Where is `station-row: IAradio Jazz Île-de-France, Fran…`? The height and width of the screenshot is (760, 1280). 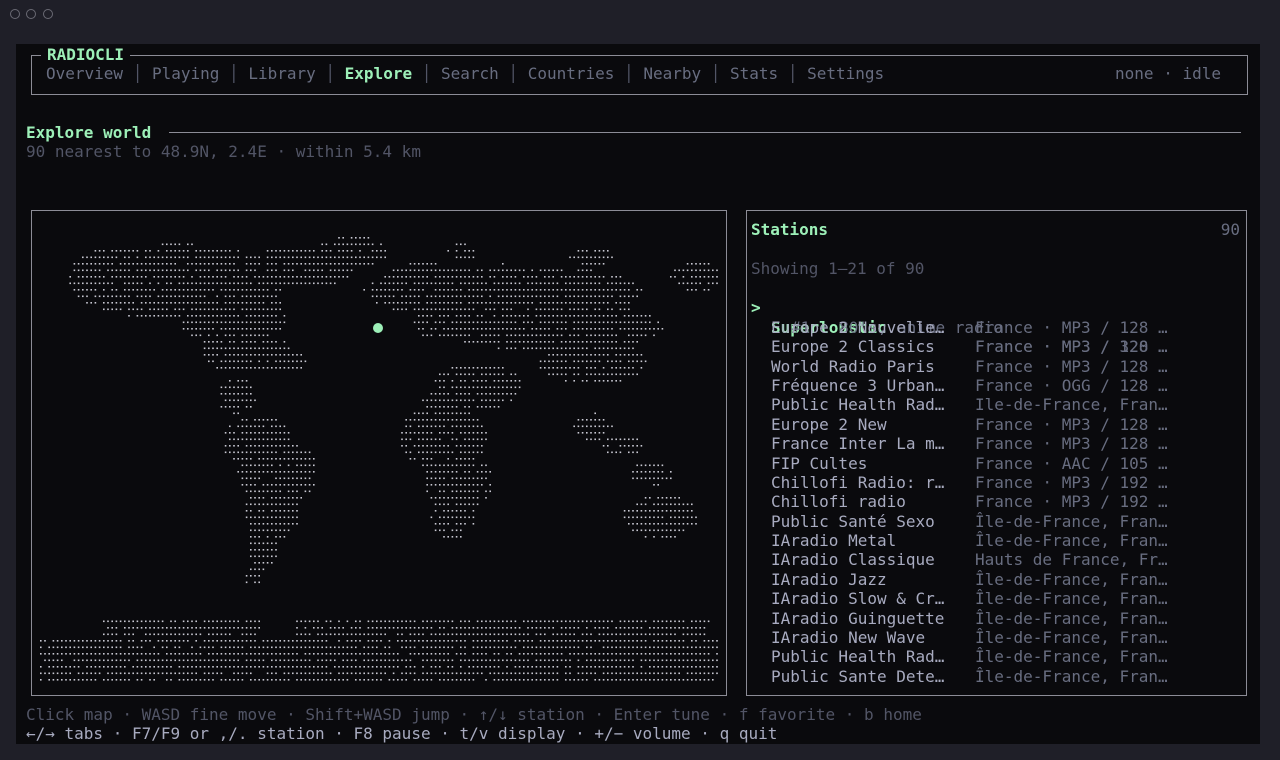
station-row: IAradio Jazz Île-de-France, Fran… is located at coordinates (996, 579).